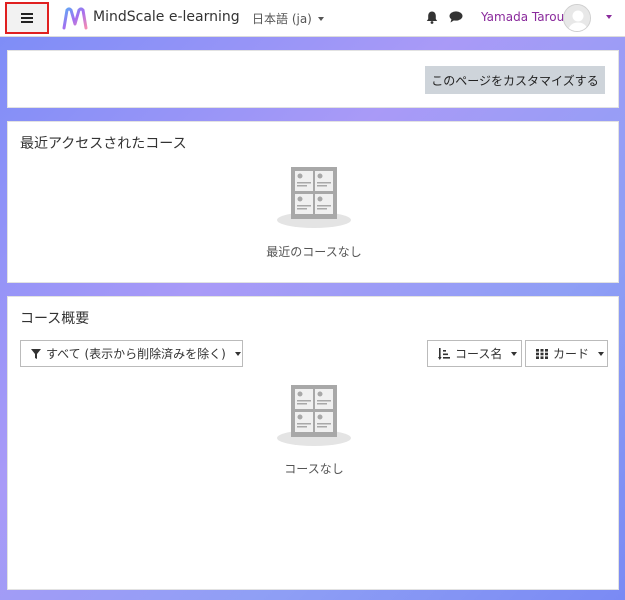 The height and width of the screenshot is (600, 625). What do you see at coordinates (456, 17) in the screenshot?
I see `chat-icon` at bounding box center [456, 17].